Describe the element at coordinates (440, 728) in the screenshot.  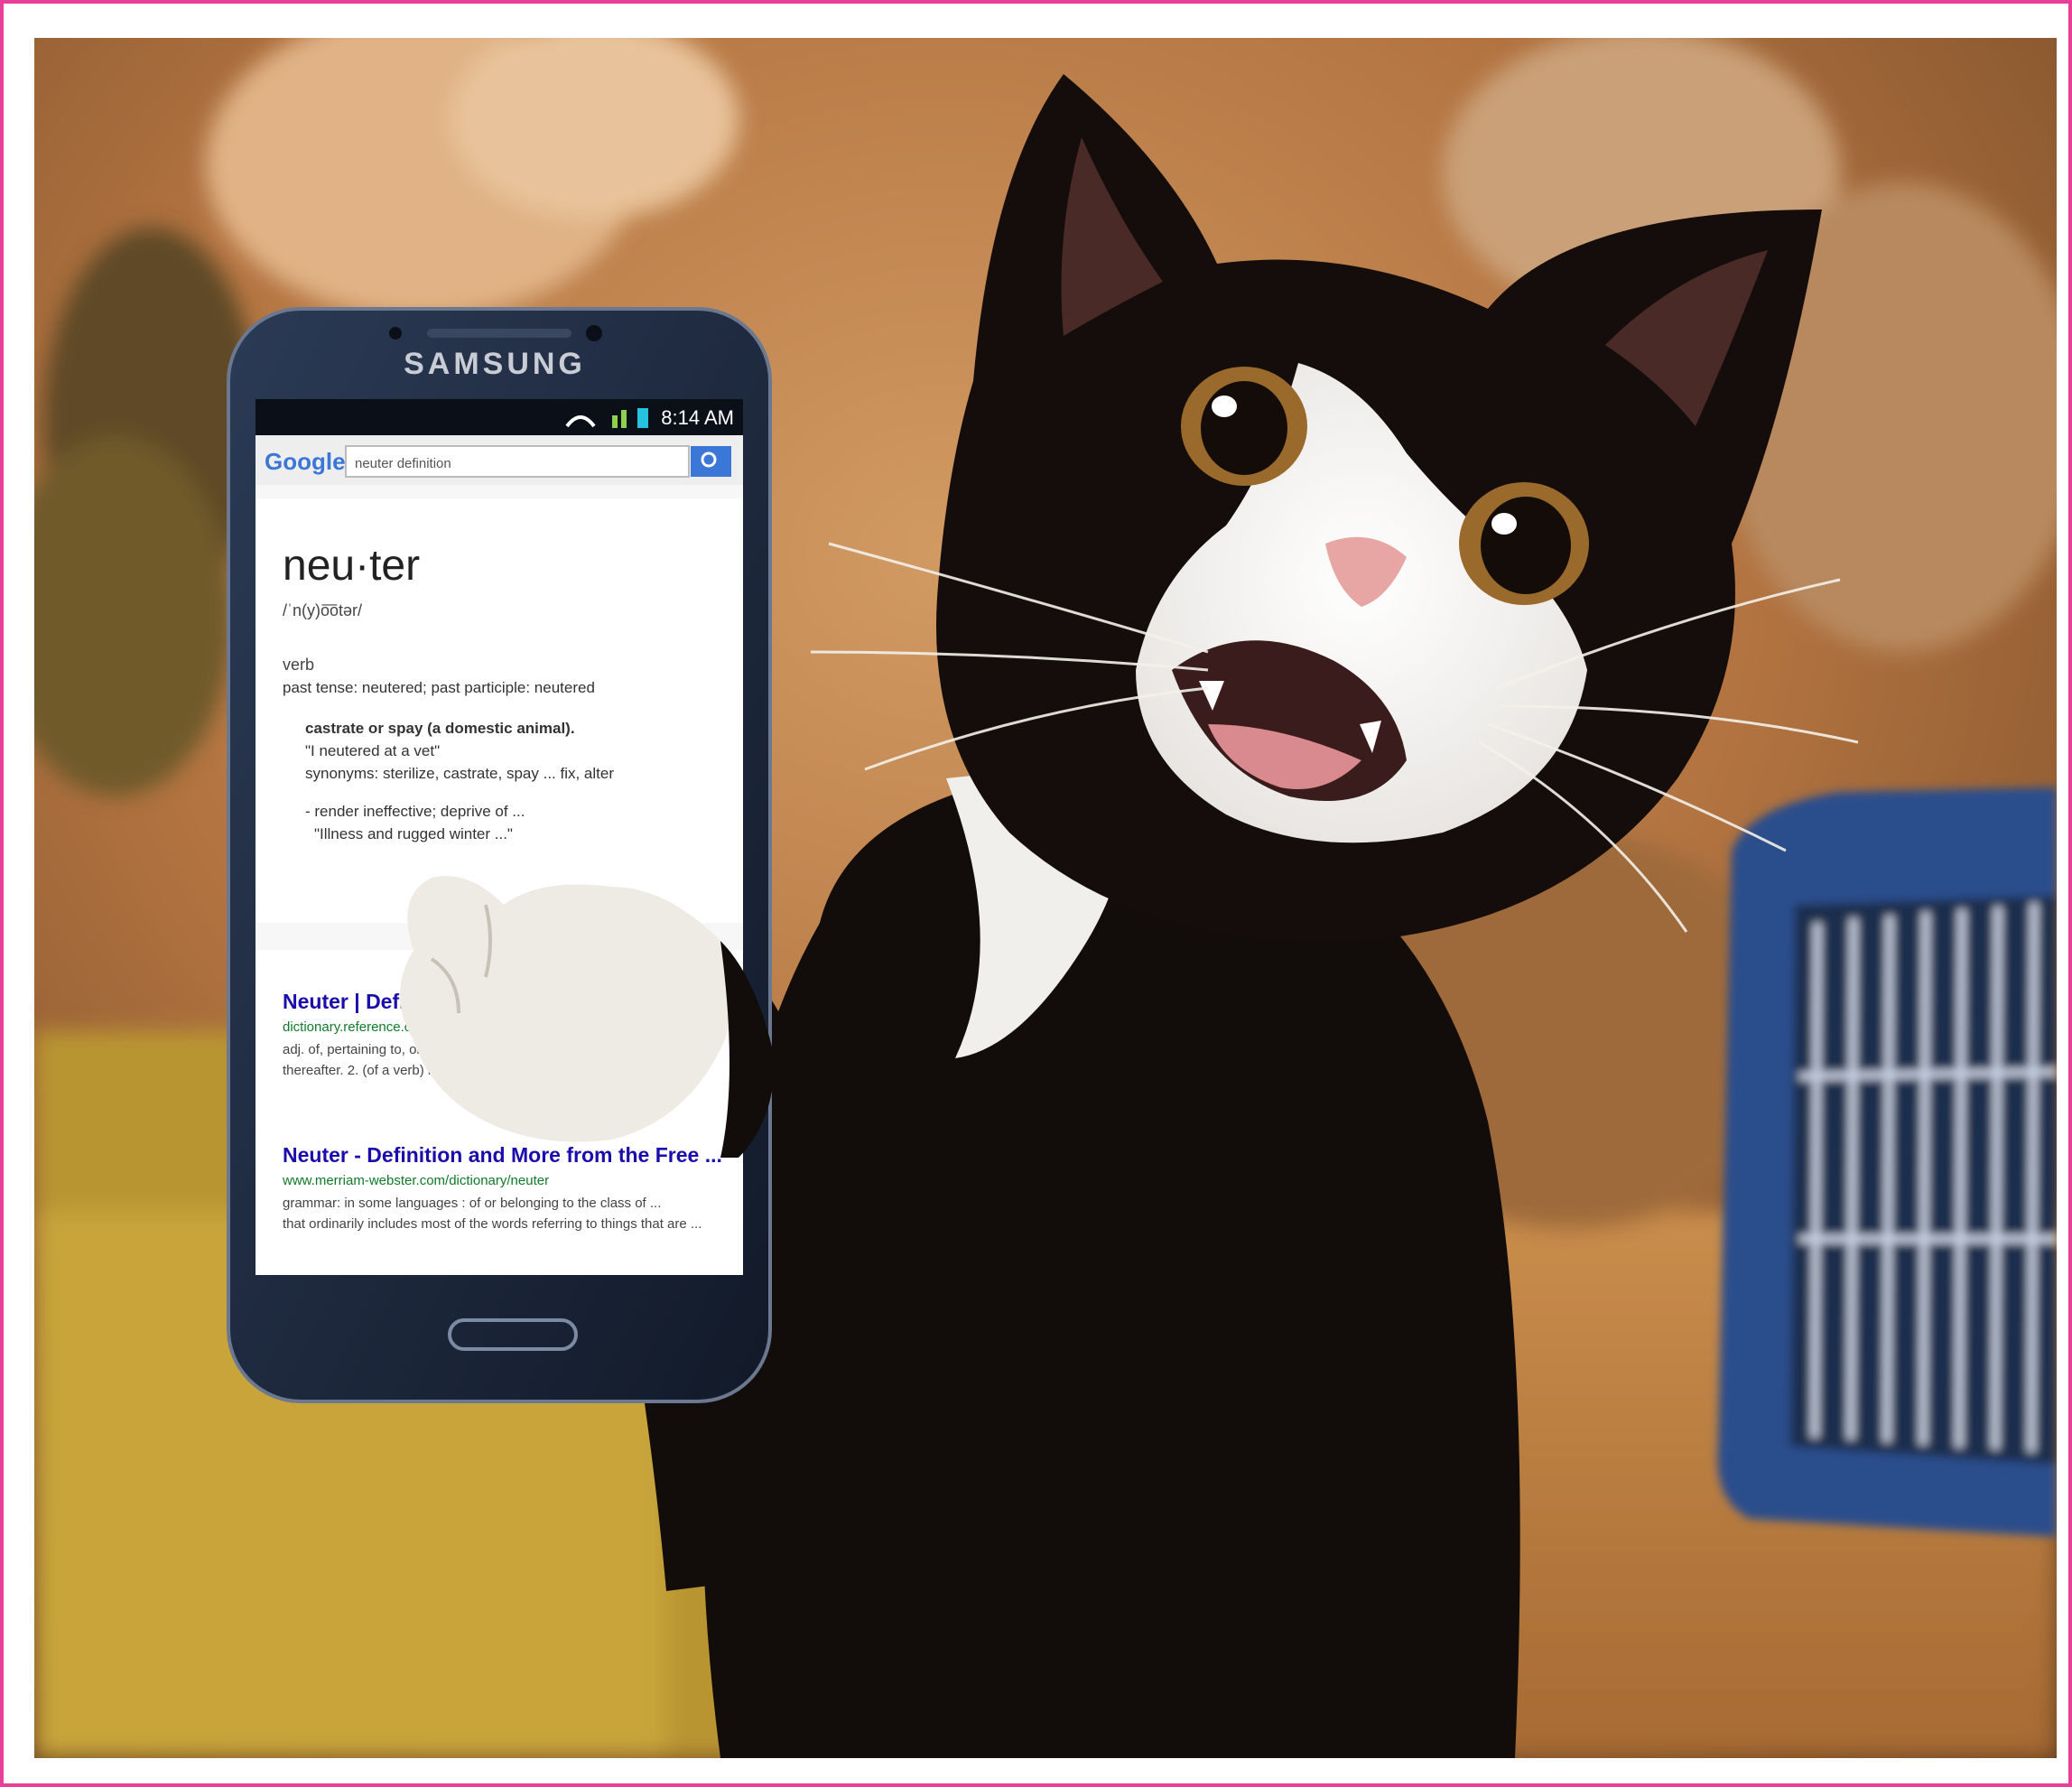
I see `definition-sense-1: castrate or spay (a domestic animal).` at that location.